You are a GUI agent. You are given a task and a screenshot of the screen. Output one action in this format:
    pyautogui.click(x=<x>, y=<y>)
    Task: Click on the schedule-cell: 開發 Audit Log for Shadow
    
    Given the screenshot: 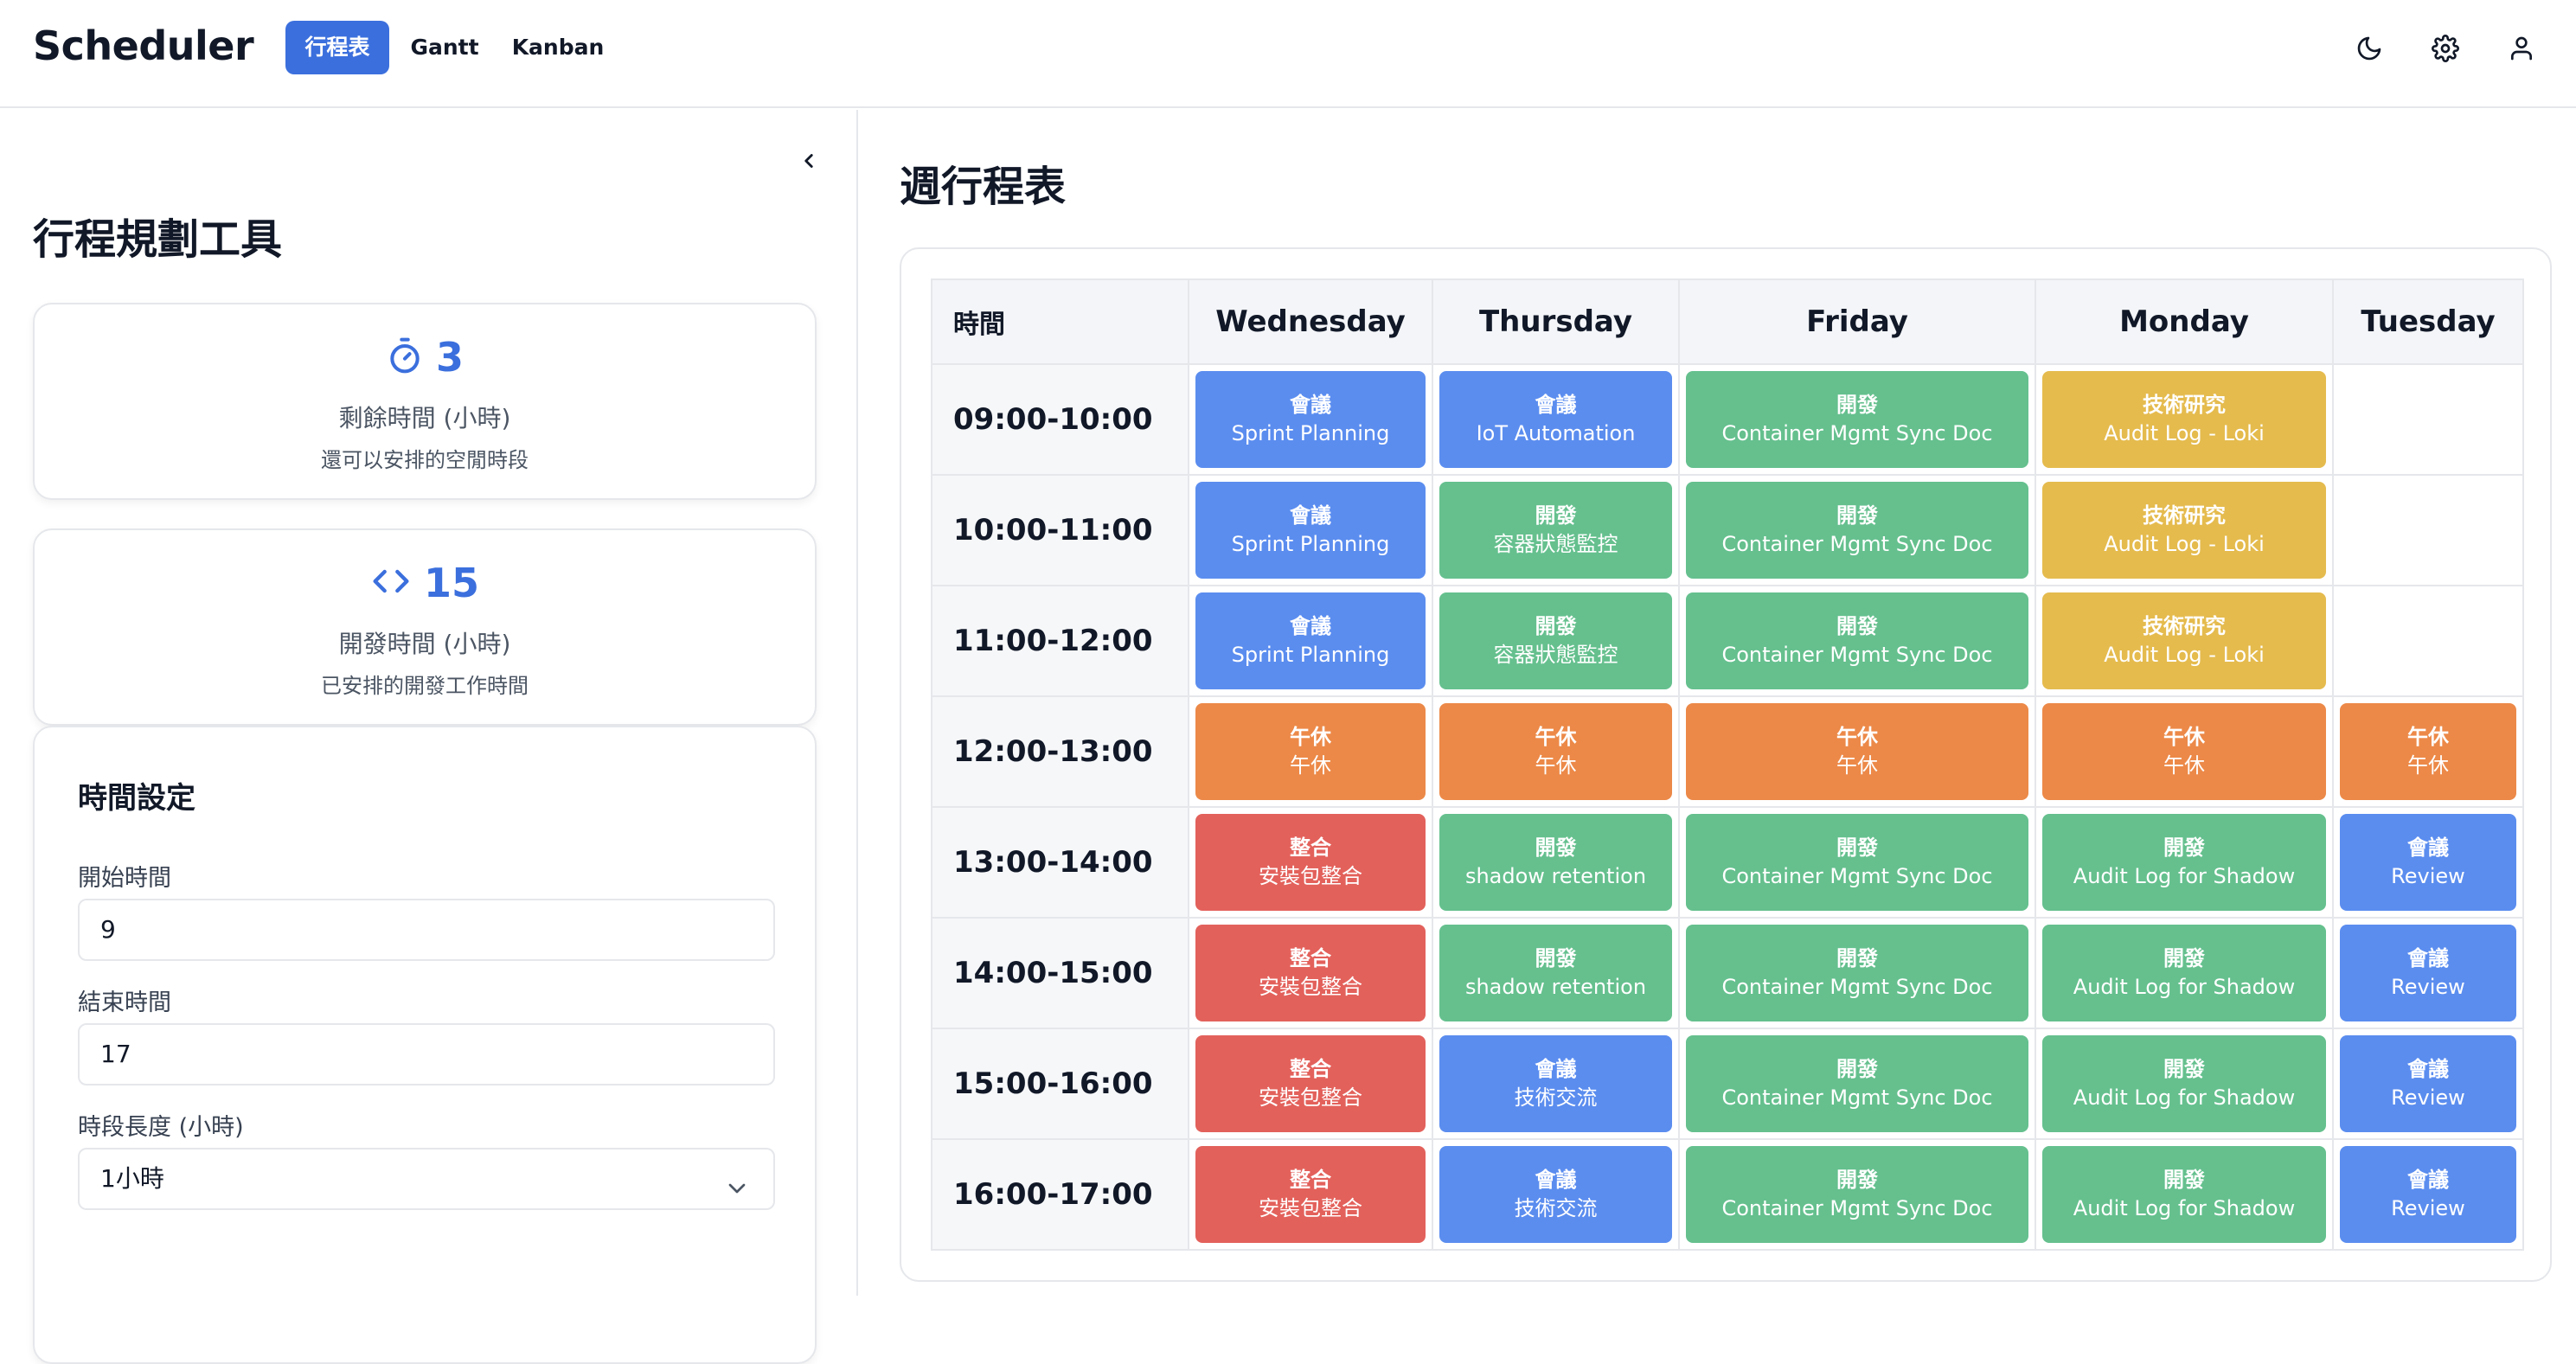 What is the action you would take?
    pyautogui.click(x=2184, y=863)
    